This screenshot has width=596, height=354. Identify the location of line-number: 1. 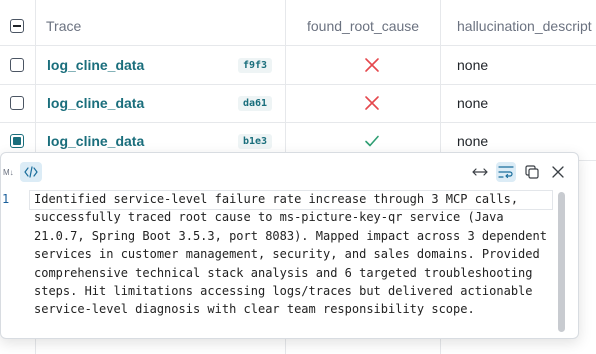
(6, 199).